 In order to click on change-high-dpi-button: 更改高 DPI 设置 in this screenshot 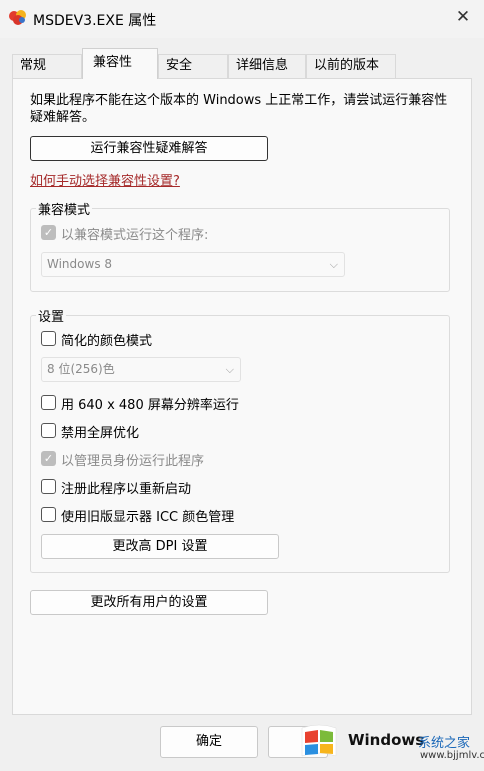, I will do `click(160, 546)`.